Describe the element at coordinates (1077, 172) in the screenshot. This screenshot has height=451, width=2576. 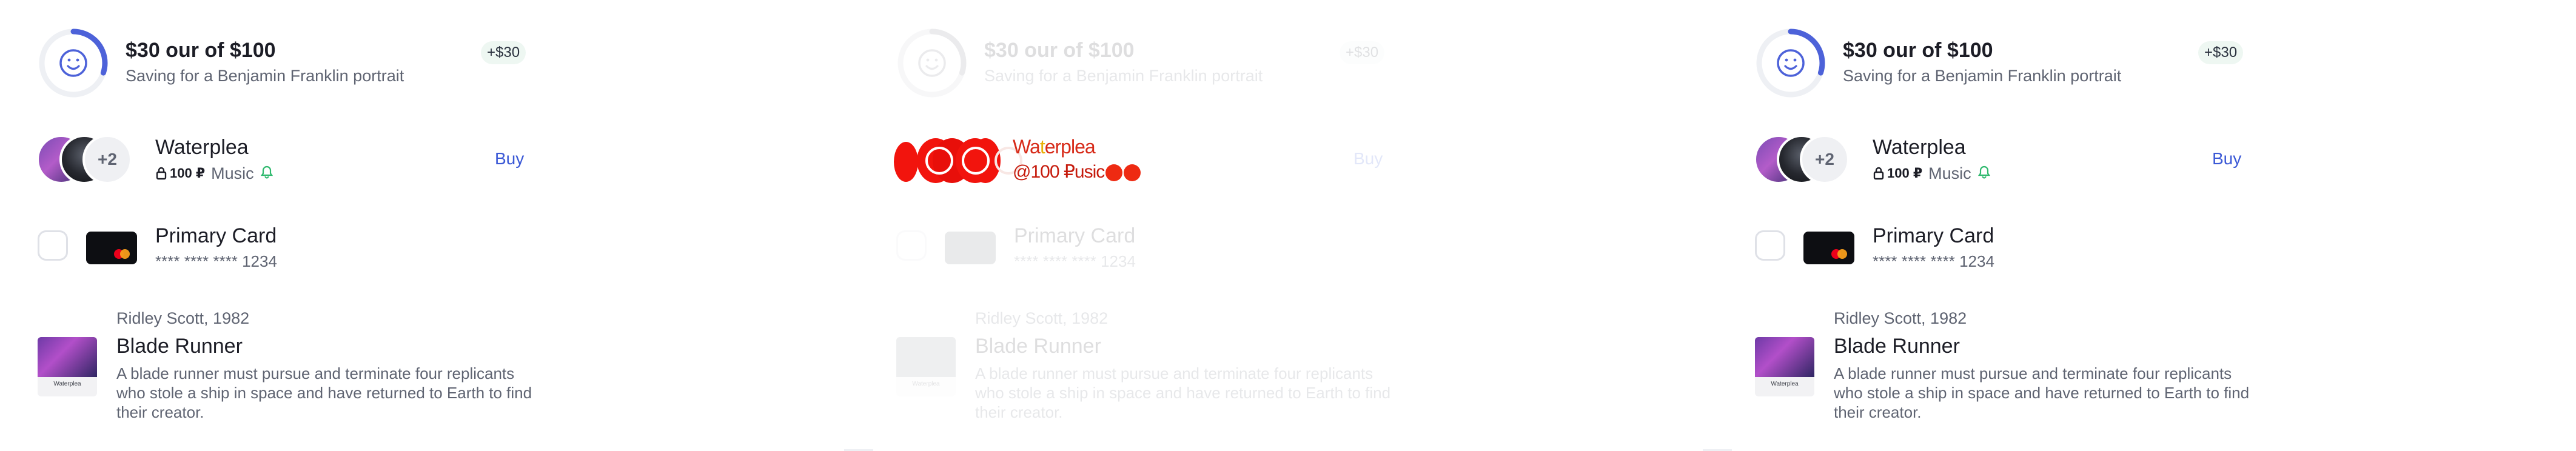
I see `overlay-meta-text: @100 ₽usic` at that location.